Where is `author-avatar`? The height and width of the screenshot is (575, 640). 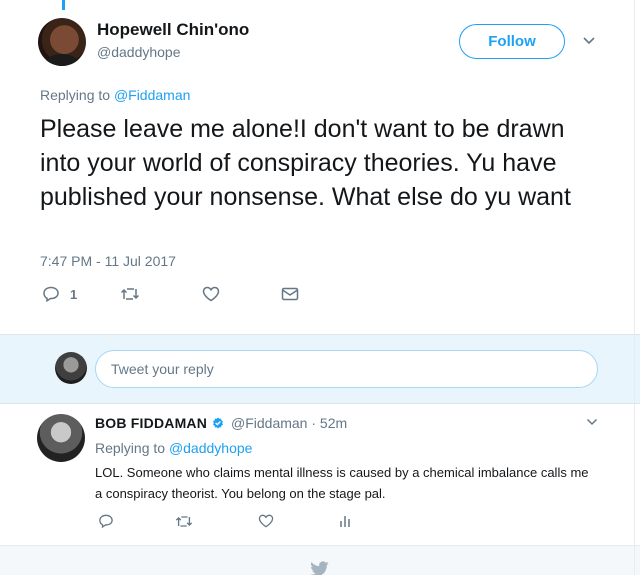
author-avatar is located at coordinates (62, 42).